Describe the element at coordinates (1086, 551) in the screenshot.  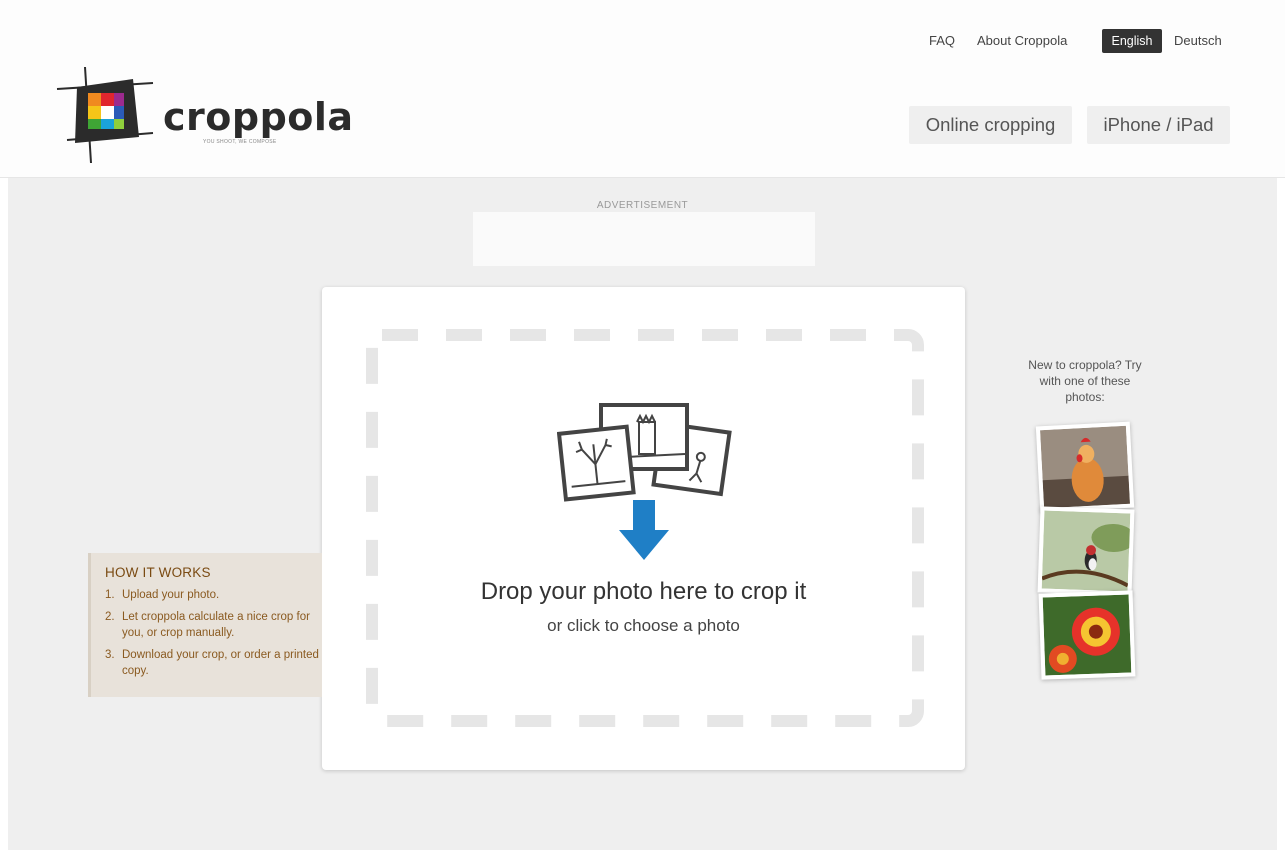
I see `sample-photo-bird` at that location.